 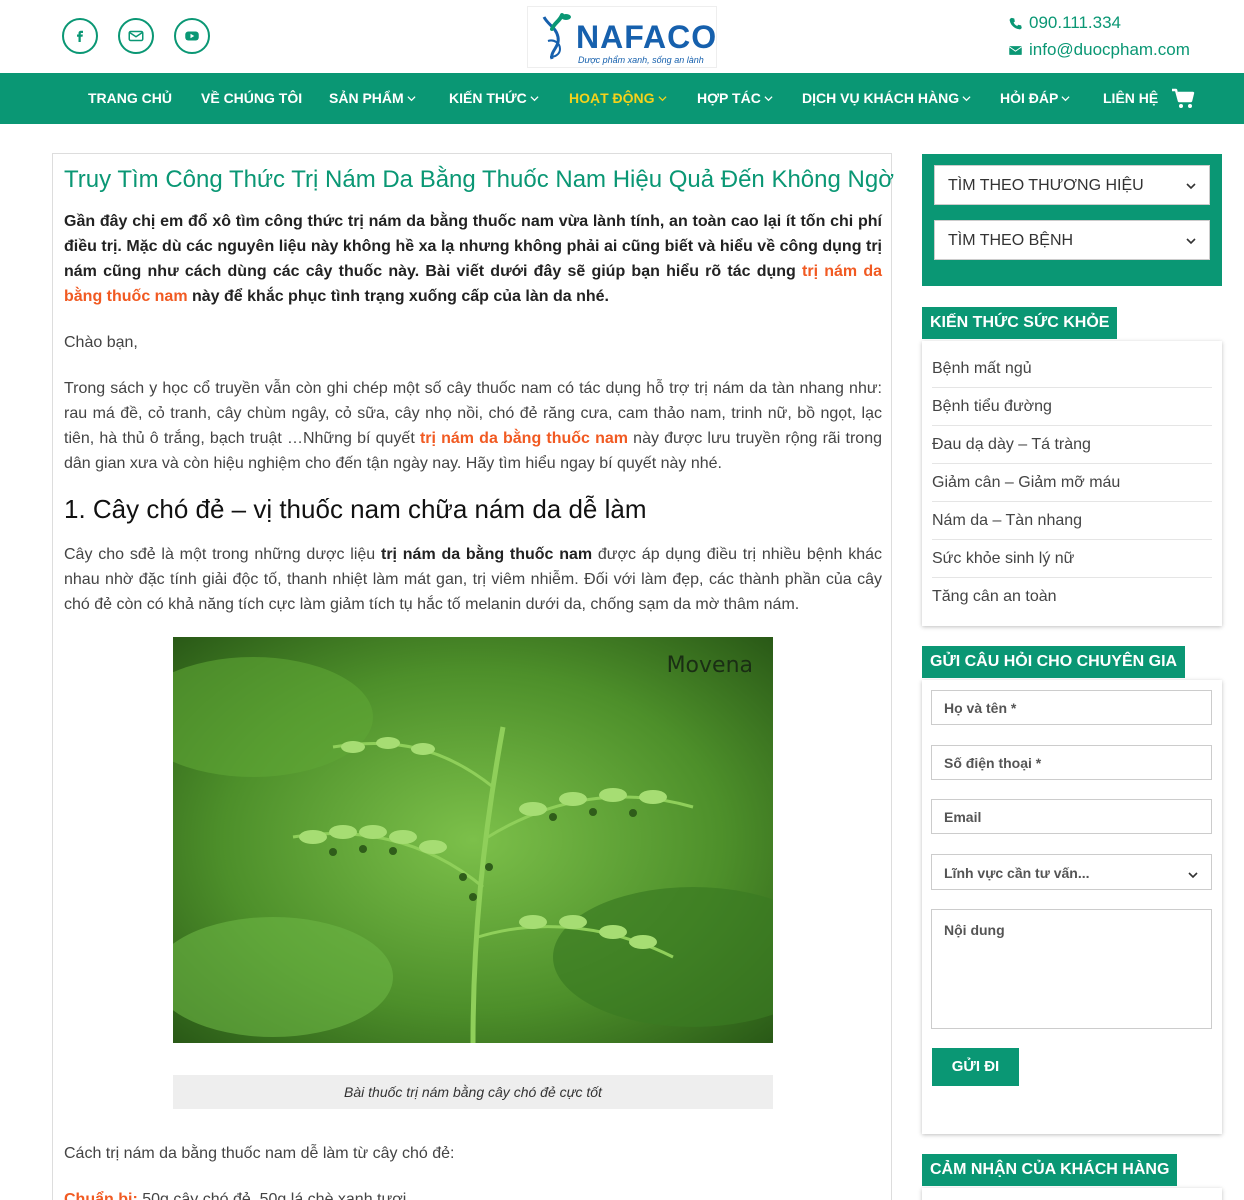 What do you see at coordinates (1071, 707) in the screenshot?
I see `name-field: Họ và tên *` at bounding box center [1071, 707].